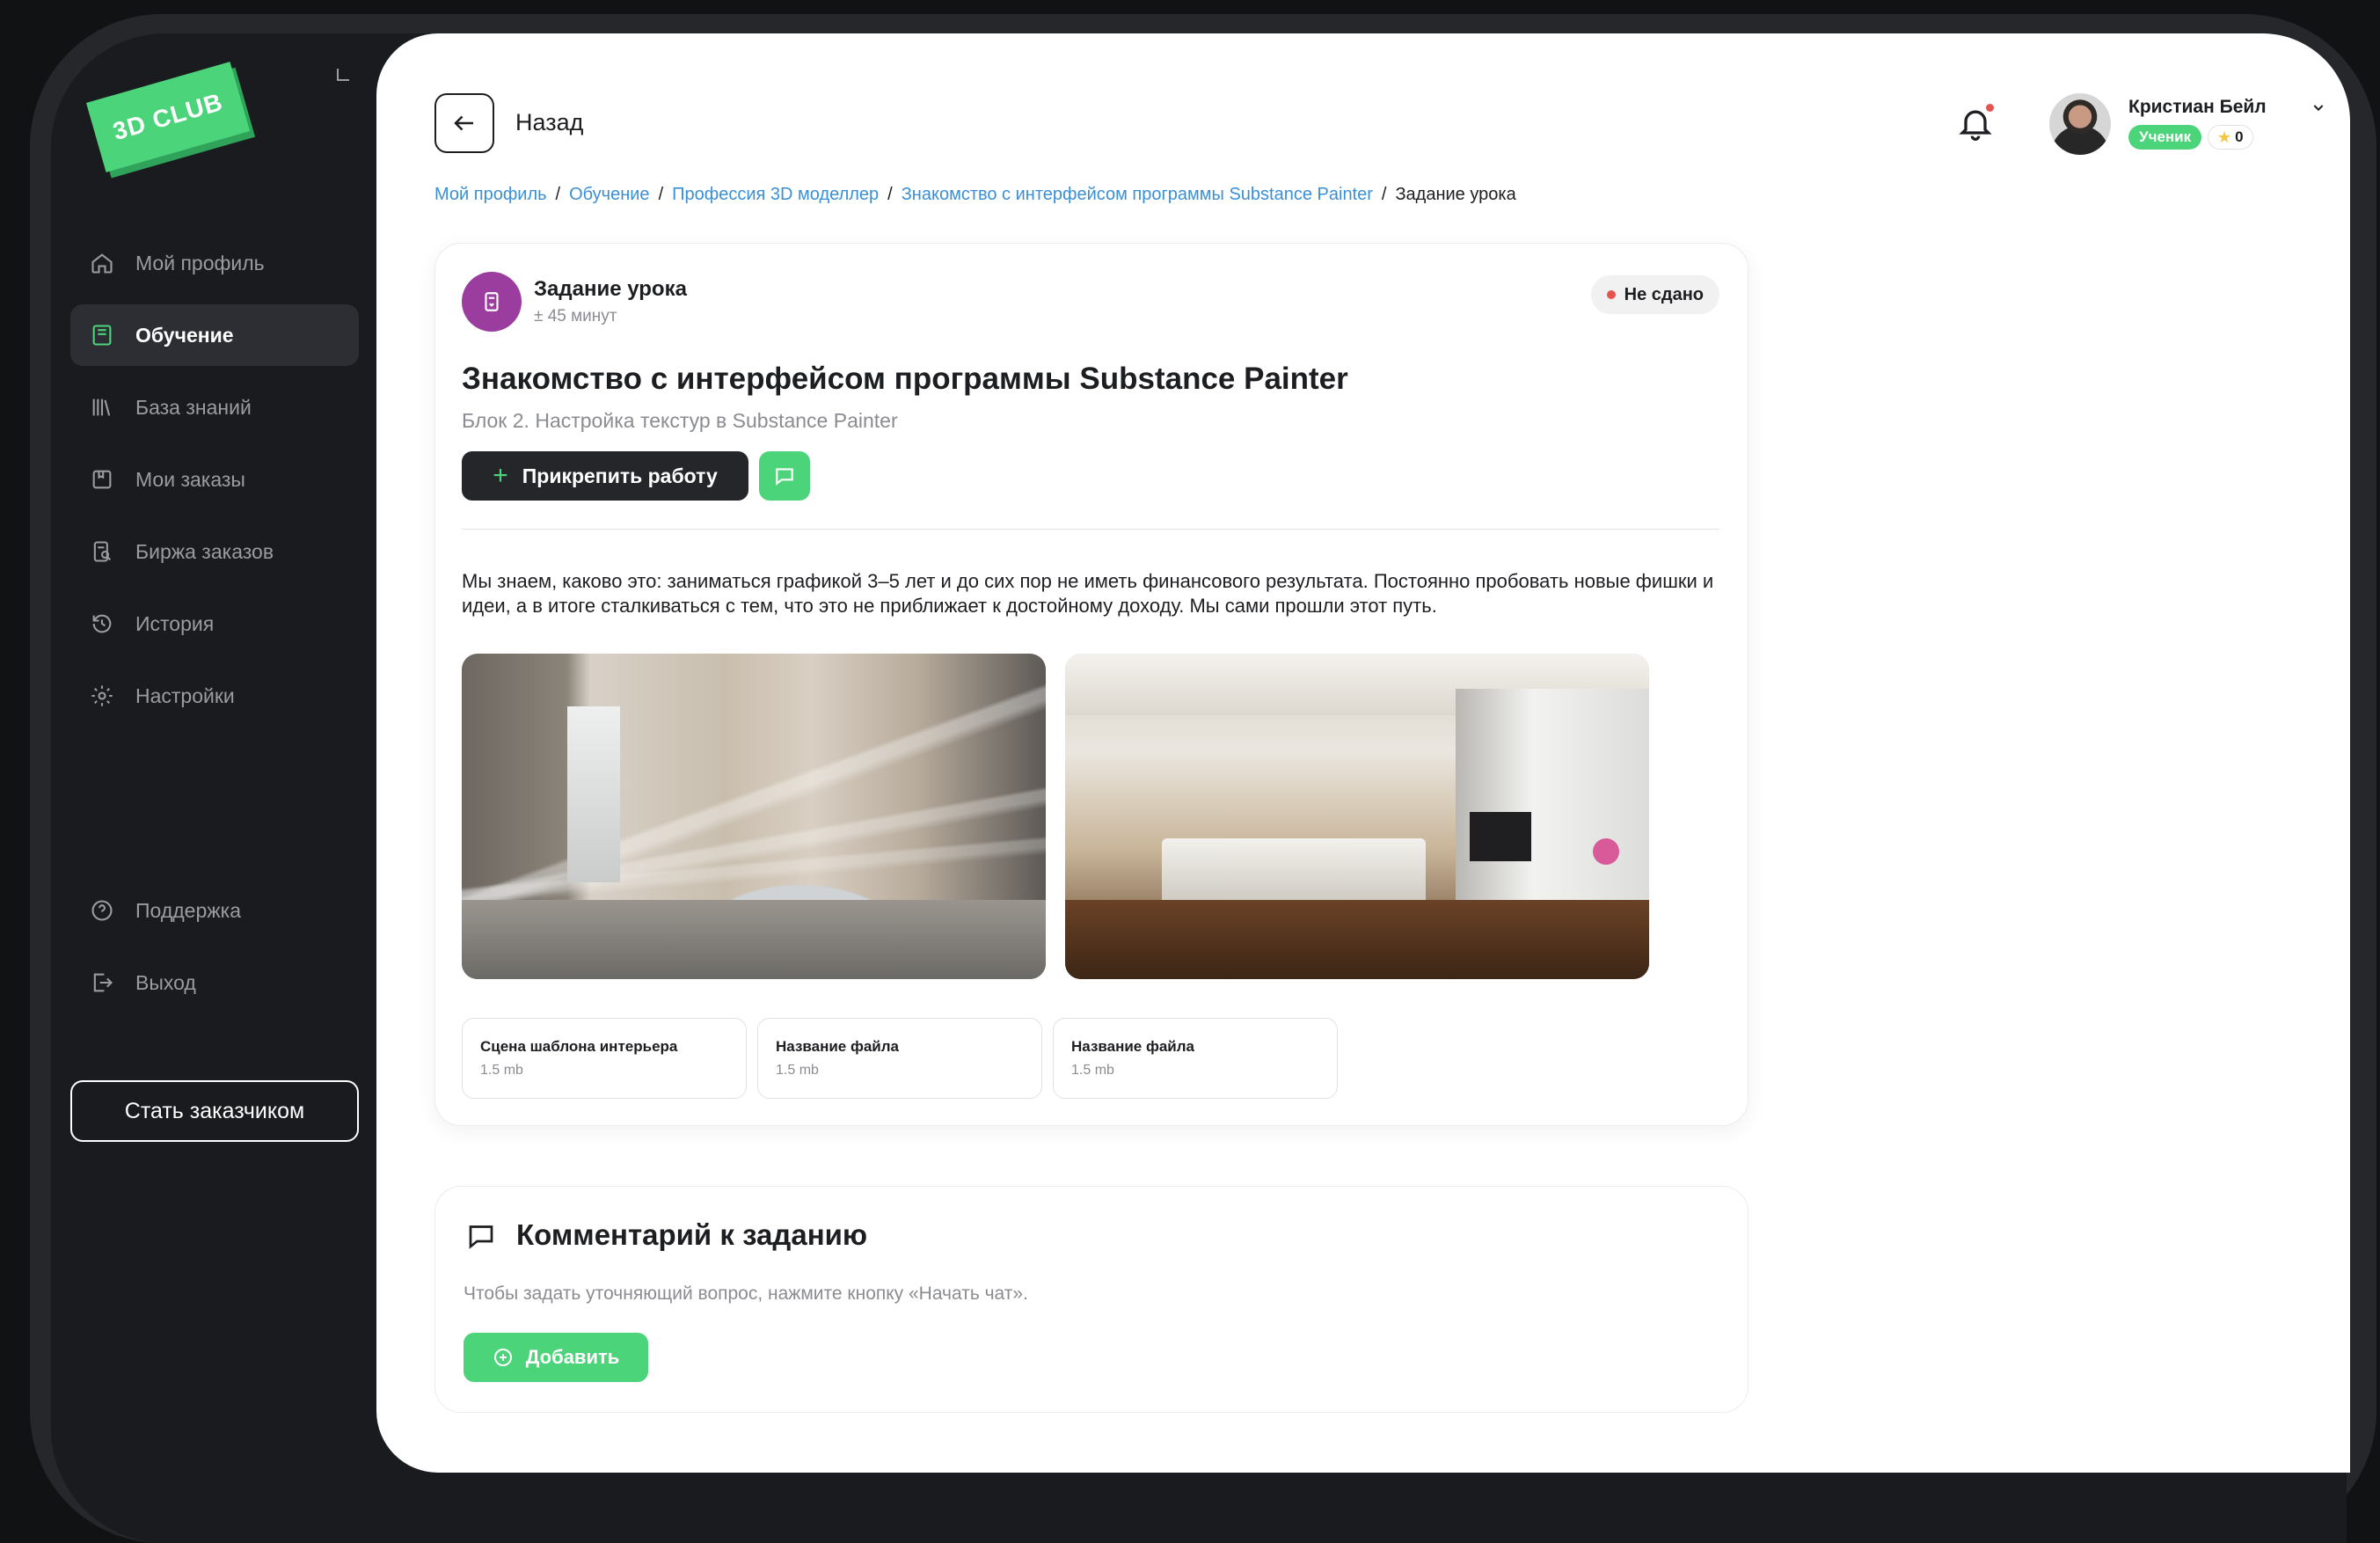  What do you see at coordinates (692, 1234) in the screenshot?
I see `comment-title: Комментарий к заданию` at bounding box center [692, 1234].